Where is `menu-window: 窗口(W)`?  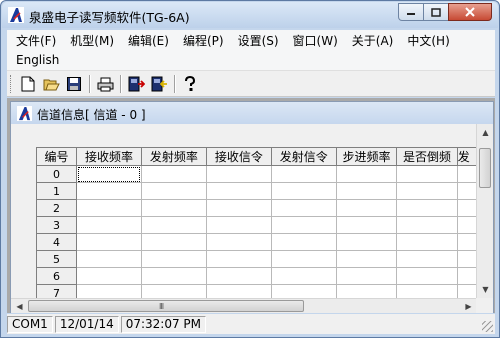 menu-window: 窗口(W) is located at coordinates (315, 40).